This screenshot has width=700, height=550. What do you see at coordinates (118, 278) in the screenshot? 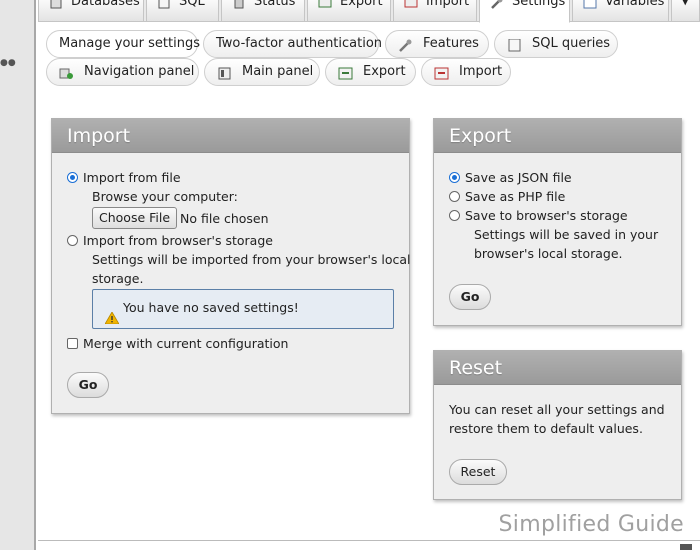
I see `storage-desc-line2: storage.` at bounding box center [118, 278].